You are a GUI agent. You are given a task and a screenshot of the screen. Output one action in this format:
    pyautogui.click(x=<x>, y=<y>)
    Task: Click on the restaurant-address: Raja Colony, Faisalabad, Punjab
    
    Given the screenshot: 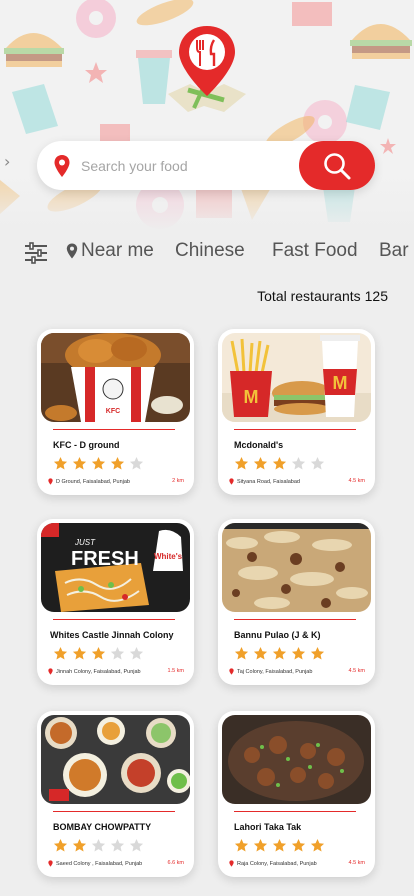 What is the action you would take?
    pyautogui.click(x=273, y=863)
    